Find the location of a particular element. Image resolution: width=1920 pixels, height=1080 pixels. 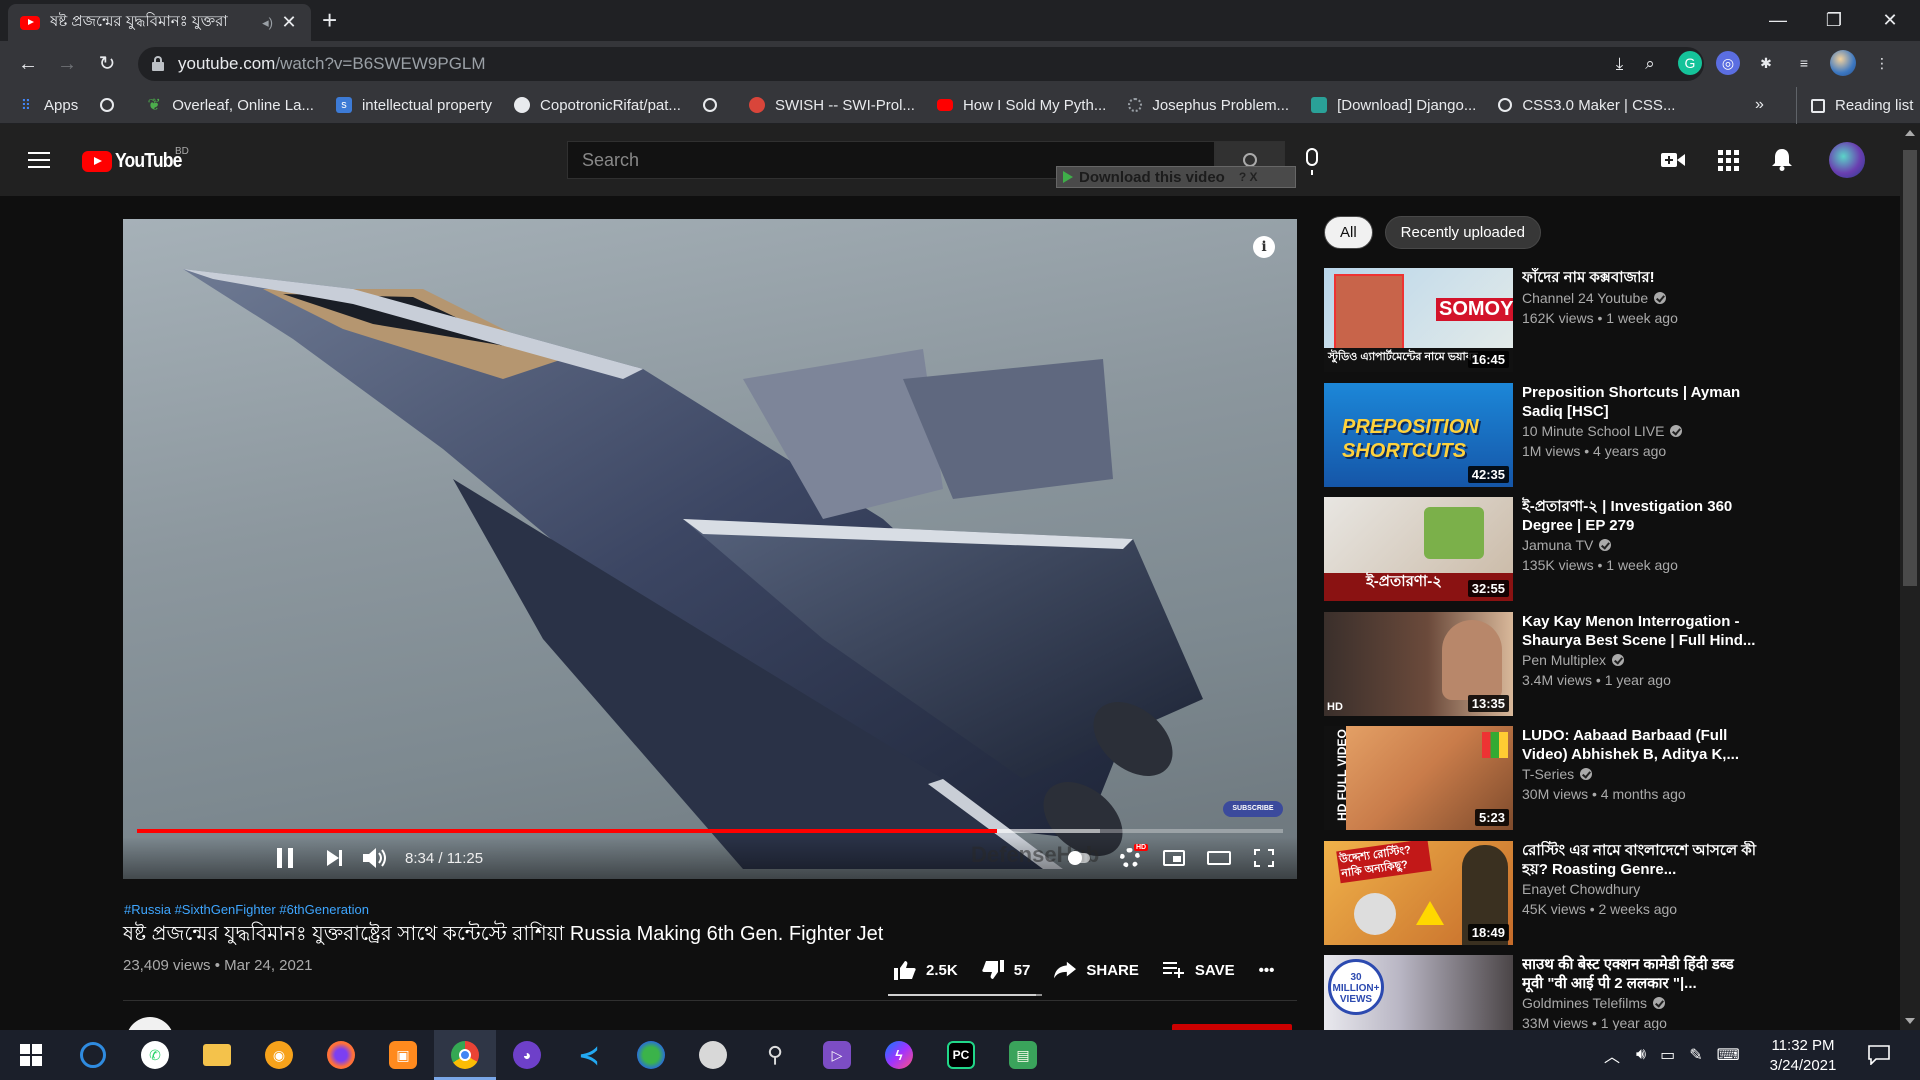

video-thumbnail: 30 MILLION+ VIEWS is located at coordinates (1418, 992).